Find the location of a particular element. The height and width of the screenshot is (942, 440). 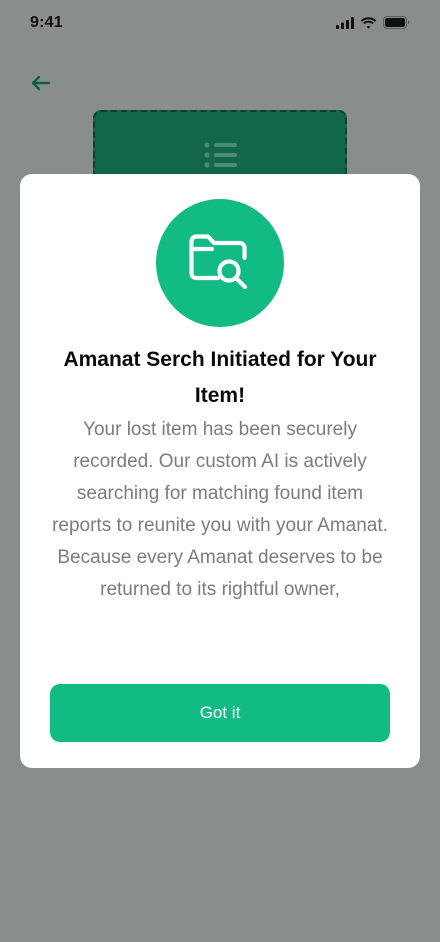

list-icon is located at coordinates (221, 158).